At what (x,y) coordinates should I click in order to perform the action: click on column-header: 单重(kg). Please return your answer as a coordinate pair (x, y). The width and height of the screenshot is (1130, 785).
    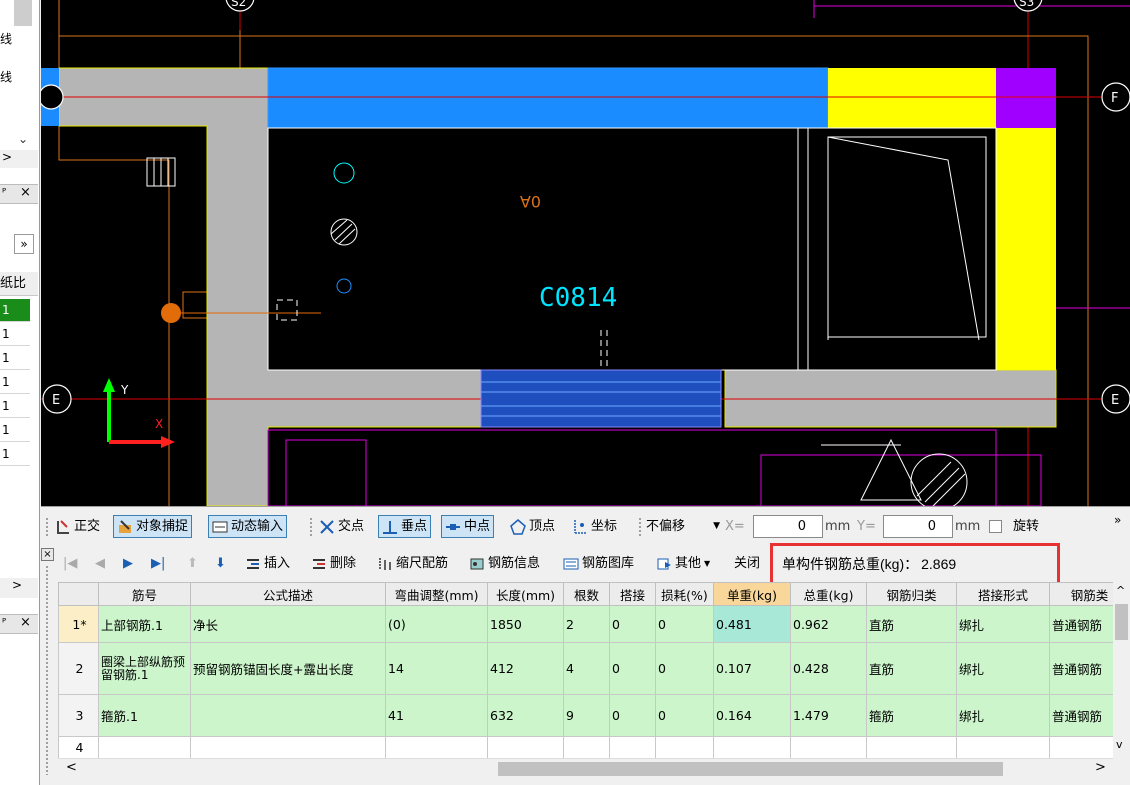
    Looking at the image, I should click on (752, 594).